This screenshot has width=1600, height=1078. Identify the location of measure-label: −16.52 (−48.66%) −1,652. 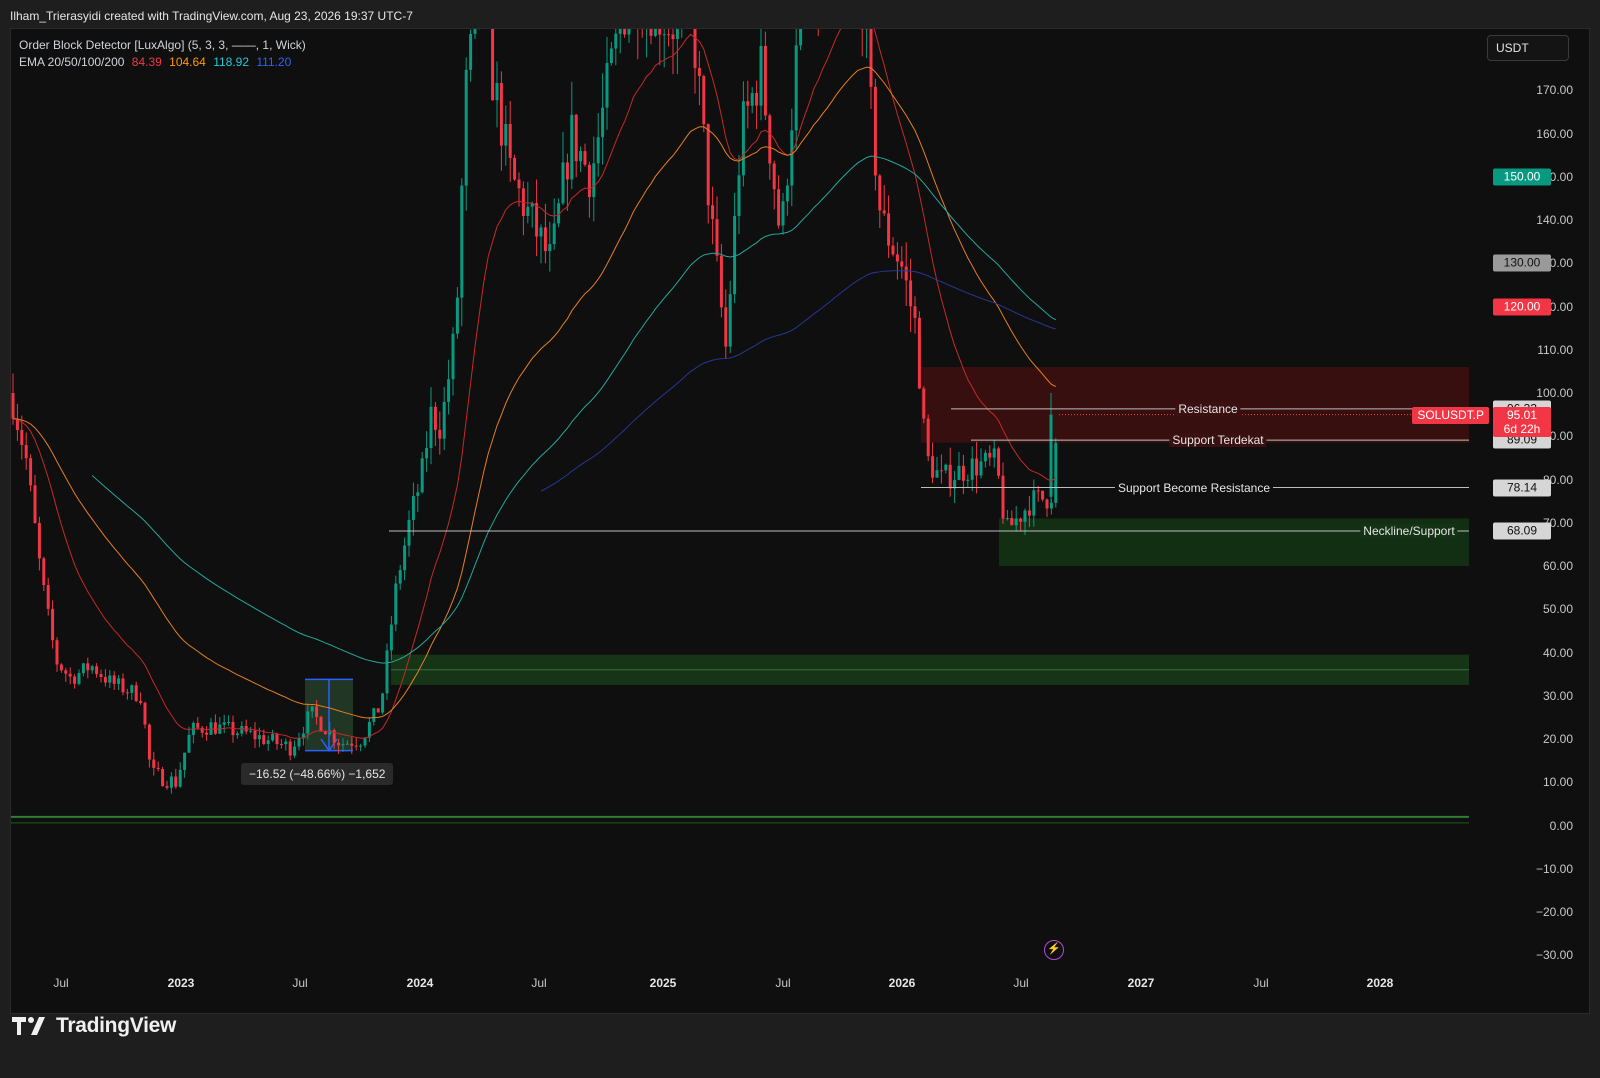
(317, 774).